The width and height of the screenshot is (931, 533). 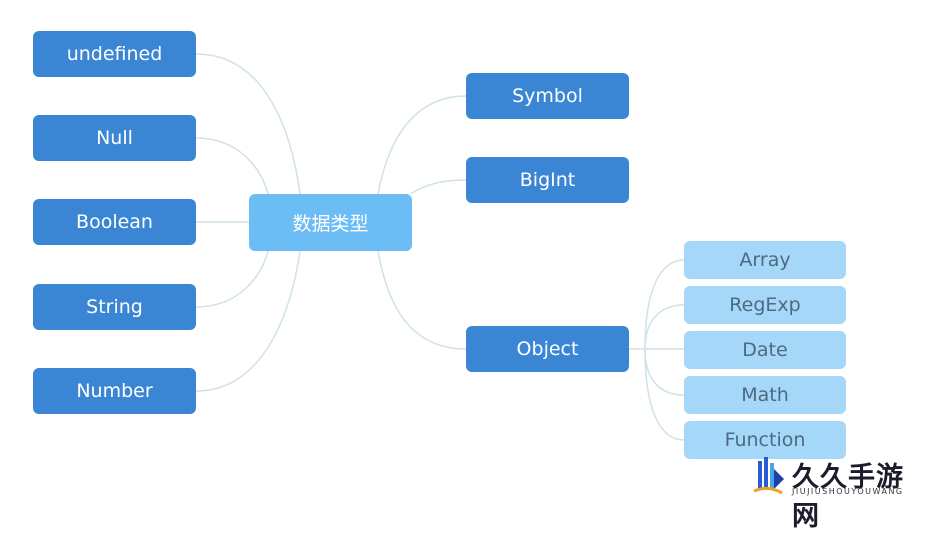 I want to click on connector-regexp, so click(x=664, y=327).